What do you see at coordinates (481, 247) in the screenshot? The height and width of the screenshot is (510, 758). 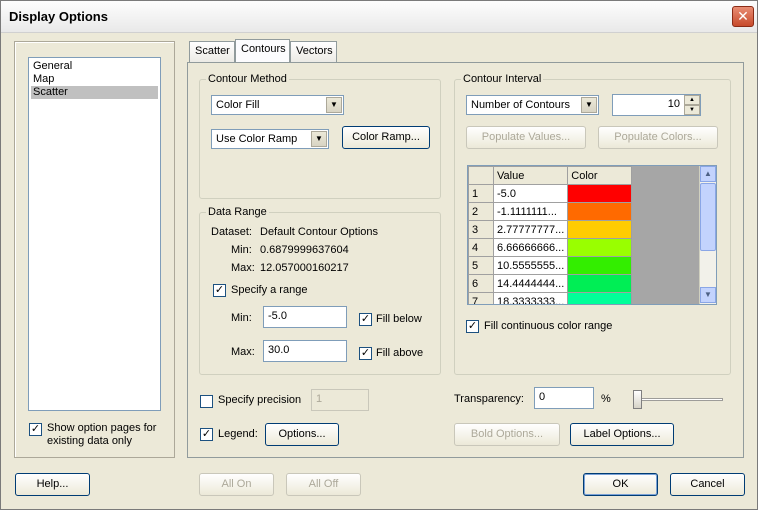 I see `row-index: 4` at bounding box center [481, 247].